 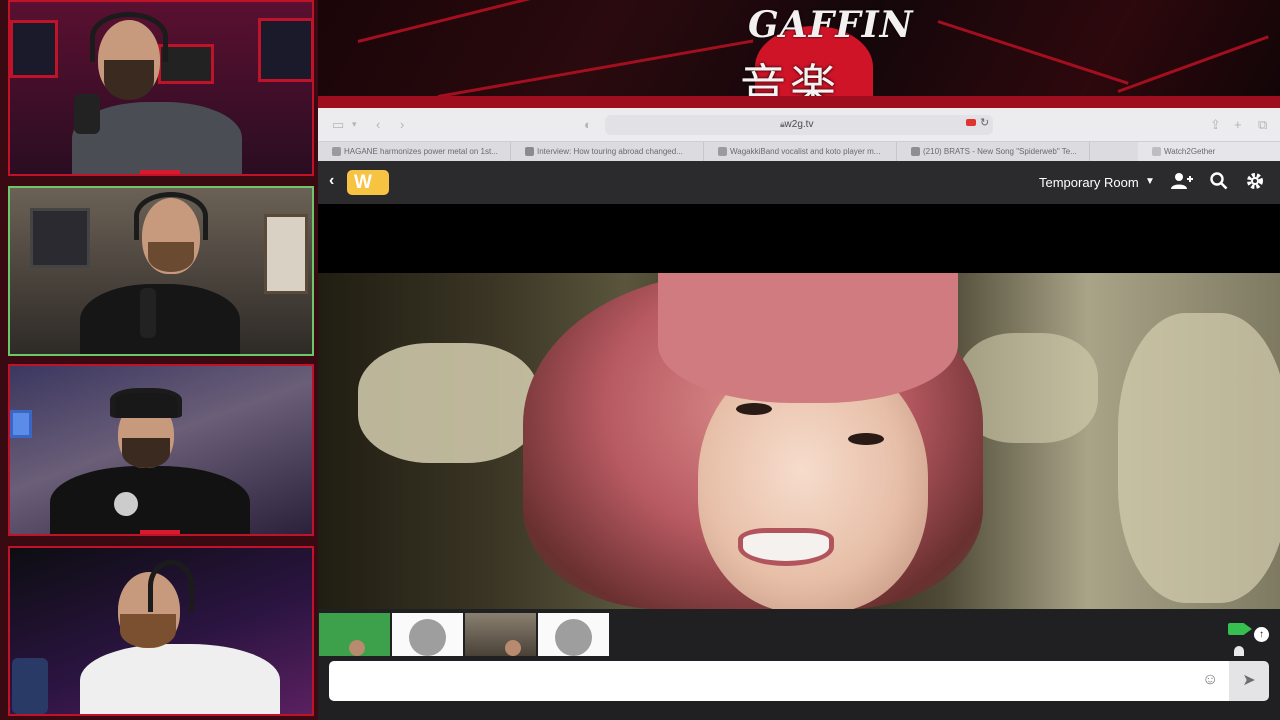 I want to click on send-icon: ➤, so click(x=1249, y=681).